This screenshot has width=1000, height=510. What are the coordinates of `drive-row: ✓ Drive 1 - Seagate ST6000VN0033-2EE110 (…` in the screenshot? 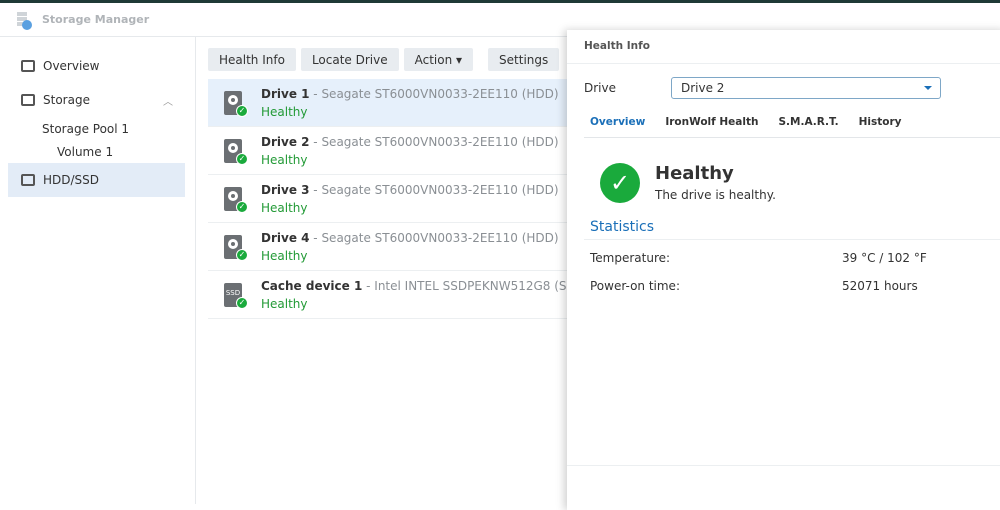 It's located at (389, 103).